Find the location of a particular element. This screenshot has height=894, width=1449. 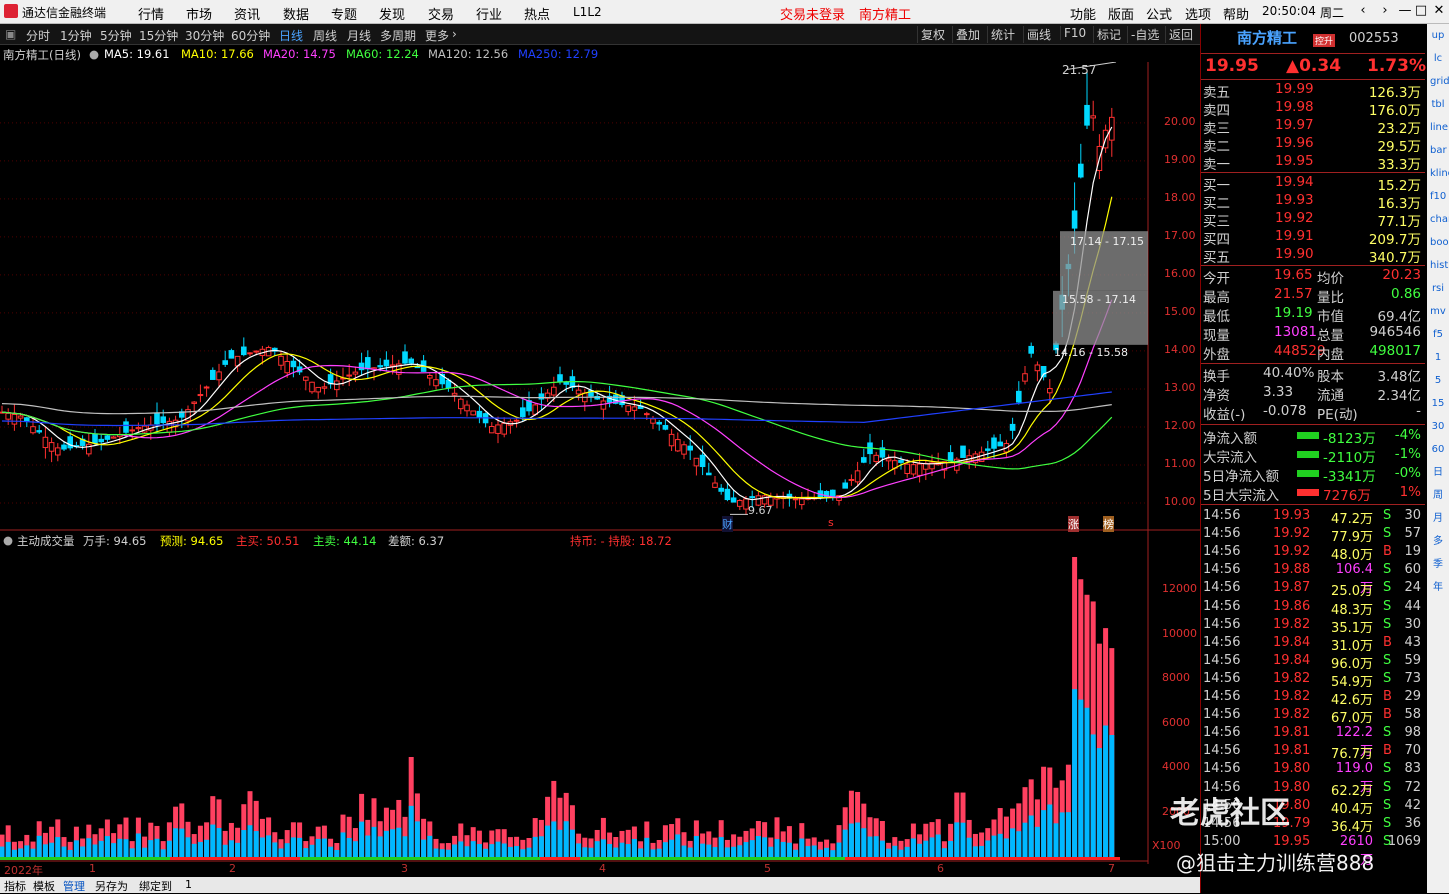

menu-item-gongshi: 公式 is located at coordinates (1159, 13).